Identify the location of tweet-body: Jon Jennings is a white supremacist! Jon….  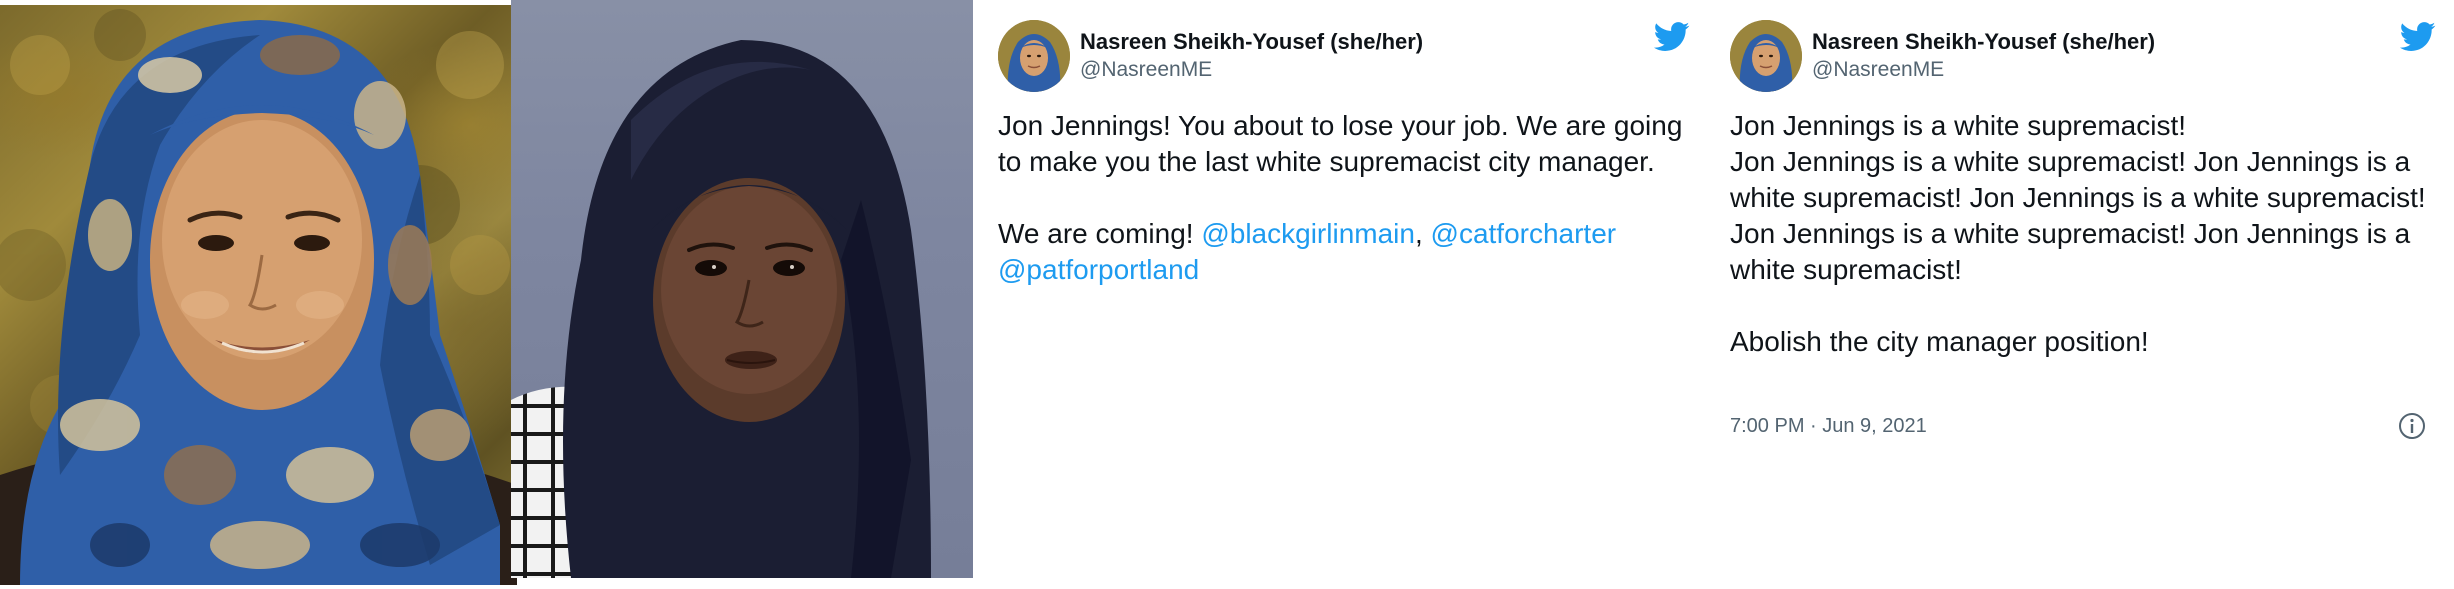
(2080, 234).